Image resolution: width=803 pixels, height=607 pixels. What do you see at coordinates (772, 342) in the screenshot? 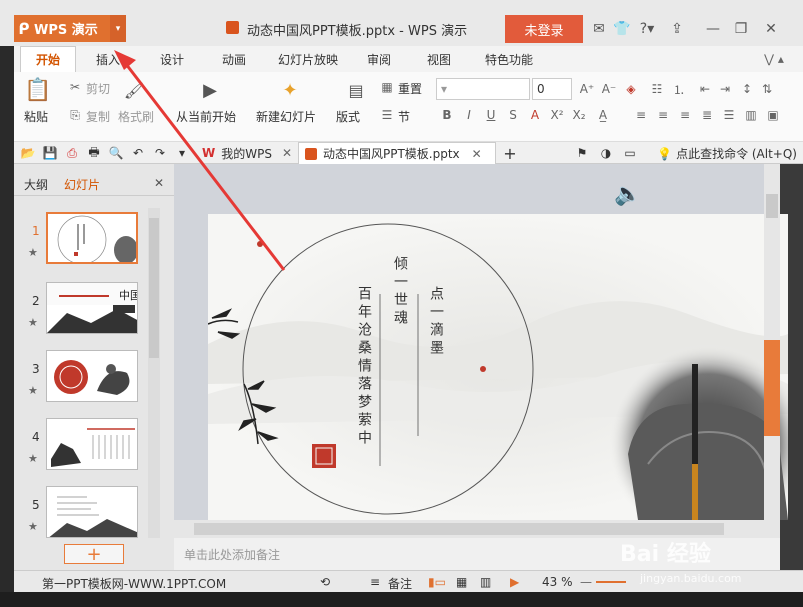
I see `vertical-scrollbar` at bounding box center [772, 342].